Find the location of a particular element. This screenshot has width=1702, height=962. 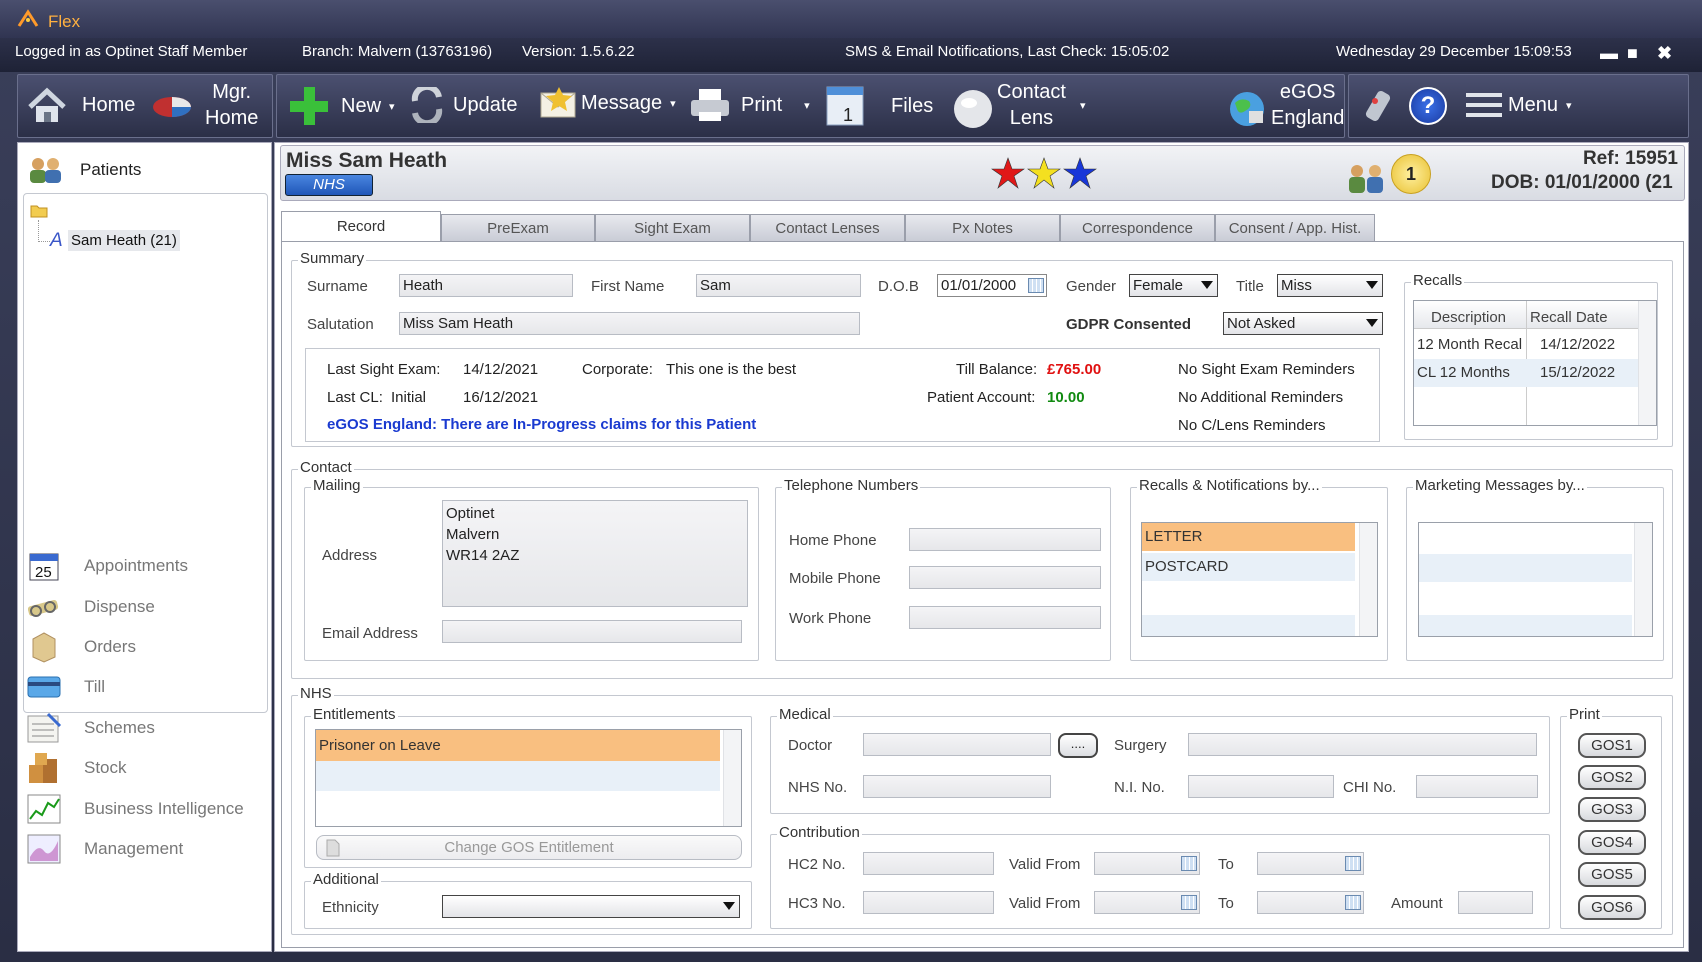

recalls-col-description: Description is located at coordinates (1468, 317).